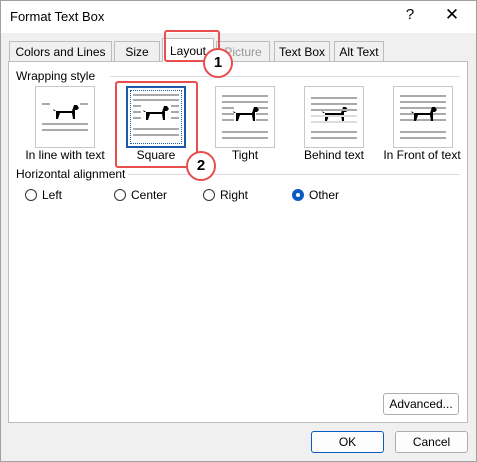 The height and width of the screenshot is (462, 477). Describe the element at coordinates (137, 51) in the screenshot. I see `tab-size: Size` at that location.